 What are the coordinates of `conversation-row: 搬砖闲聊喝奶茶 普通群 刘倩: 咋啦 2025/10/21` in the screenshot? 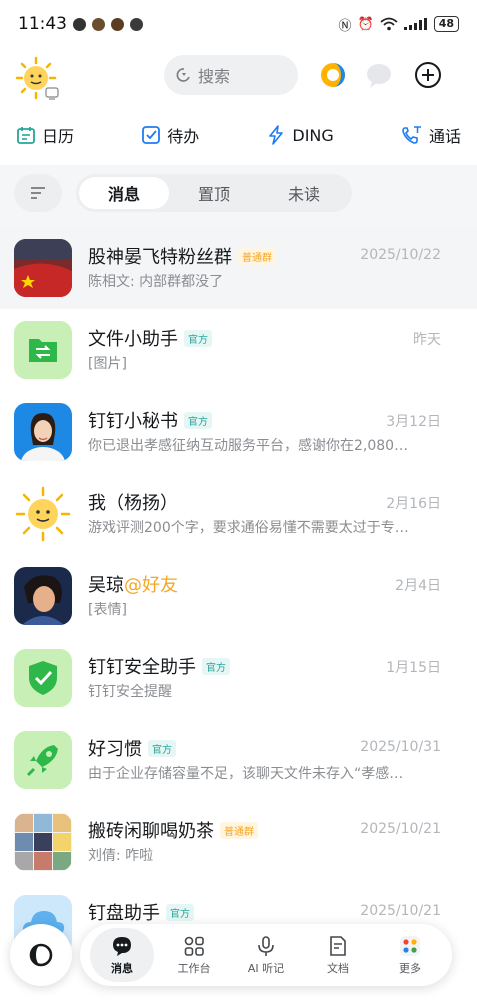 It's located at (238, 842).